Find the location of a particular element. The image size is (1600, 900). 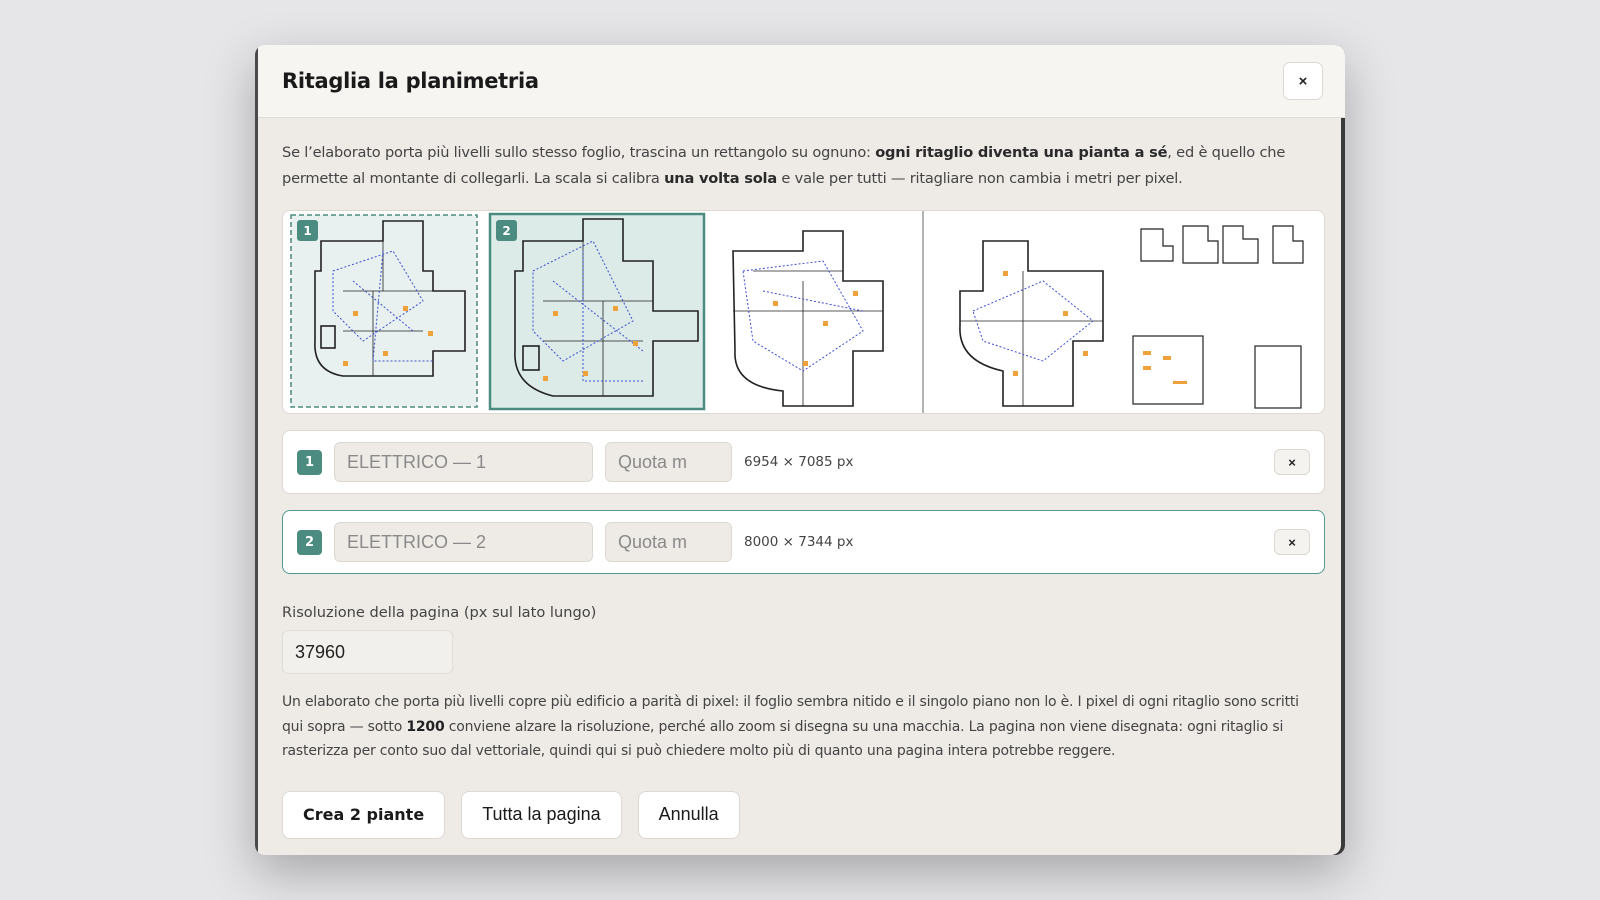

crop-list: 1 6954 × 7085 px × 2 8000 × 7344 px × is located at coordinates (803, 502).